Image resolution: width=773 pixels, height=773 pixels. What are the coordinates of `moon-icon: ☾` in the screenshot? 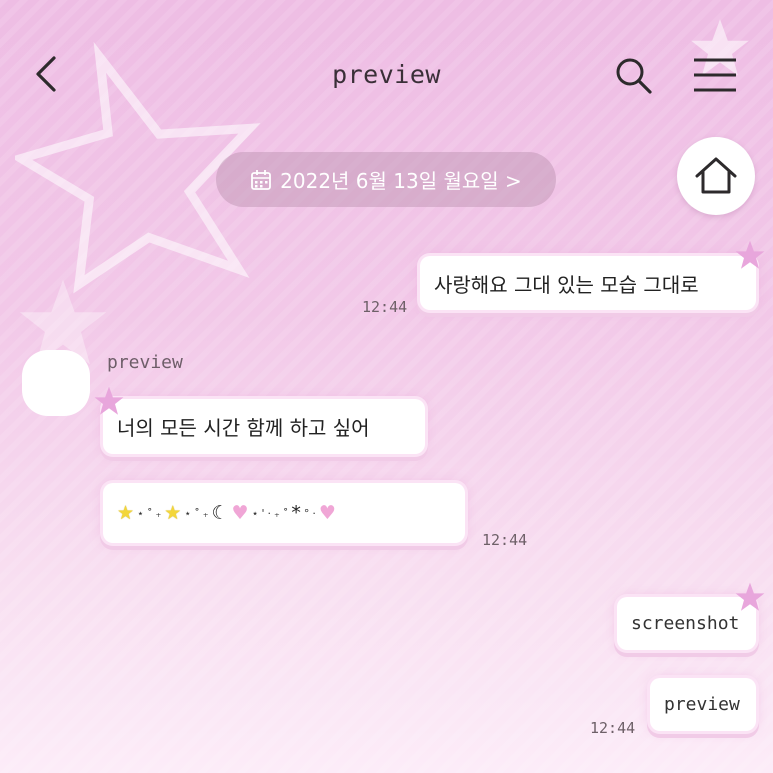 It's located at (220, 513).